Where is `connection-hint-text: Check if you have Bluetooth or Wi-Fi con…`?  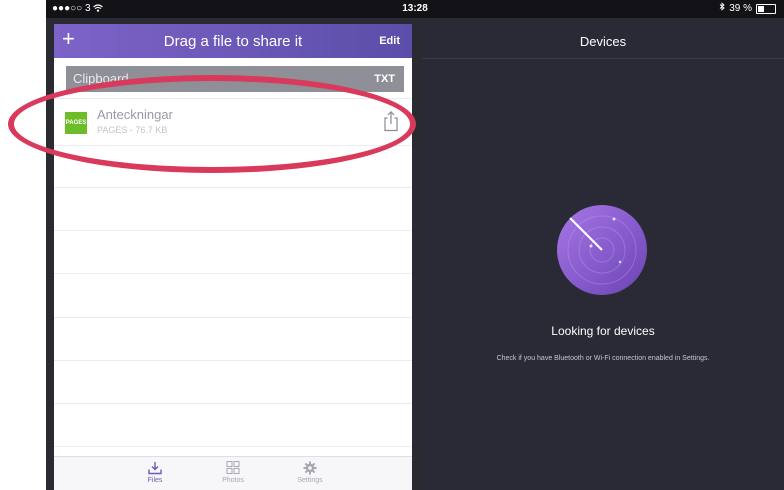 connection-hint-text: Check if you have Bluetooth or Wi-Fi con… is located at coordinates (603, 358).